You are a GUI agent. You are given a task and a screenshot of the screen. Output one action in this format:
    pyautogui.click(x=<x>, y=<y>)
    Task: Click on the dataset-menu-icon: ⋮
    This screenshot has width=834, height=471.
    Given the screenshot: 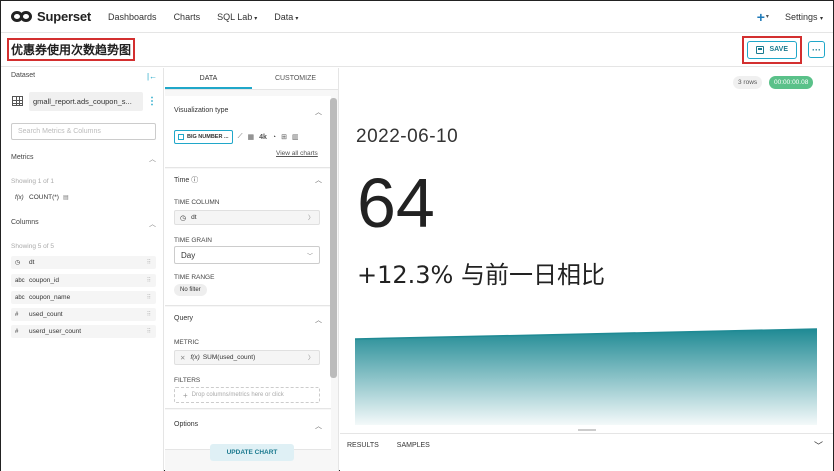 What is the action you would take?
    pyautogui.click(x=152, y=101)
    